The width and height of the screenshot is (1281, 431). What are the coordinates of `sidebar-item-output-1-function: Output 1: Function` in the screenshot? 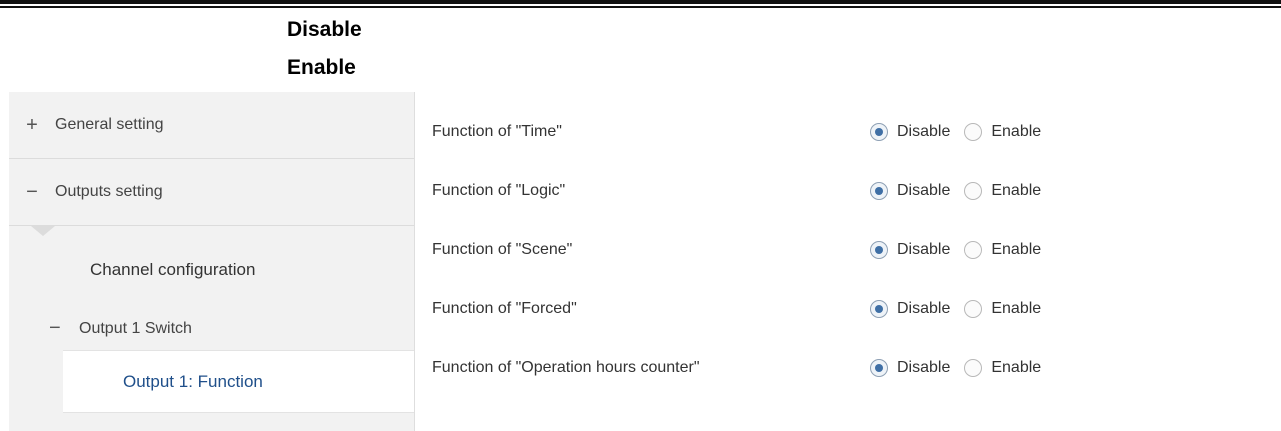 It's located at (238, 381).